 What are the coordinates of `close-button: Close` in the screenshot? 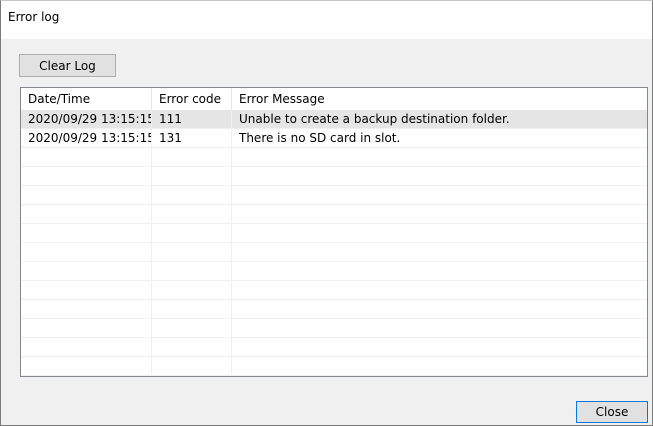 It's located at (612, 412).